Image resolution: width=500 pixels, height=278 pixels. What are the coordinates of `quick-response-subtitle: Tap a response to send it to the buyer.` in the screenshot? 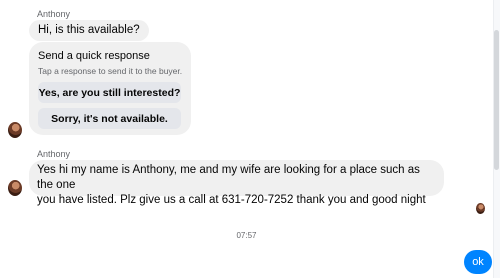 It's located at (110, 71).